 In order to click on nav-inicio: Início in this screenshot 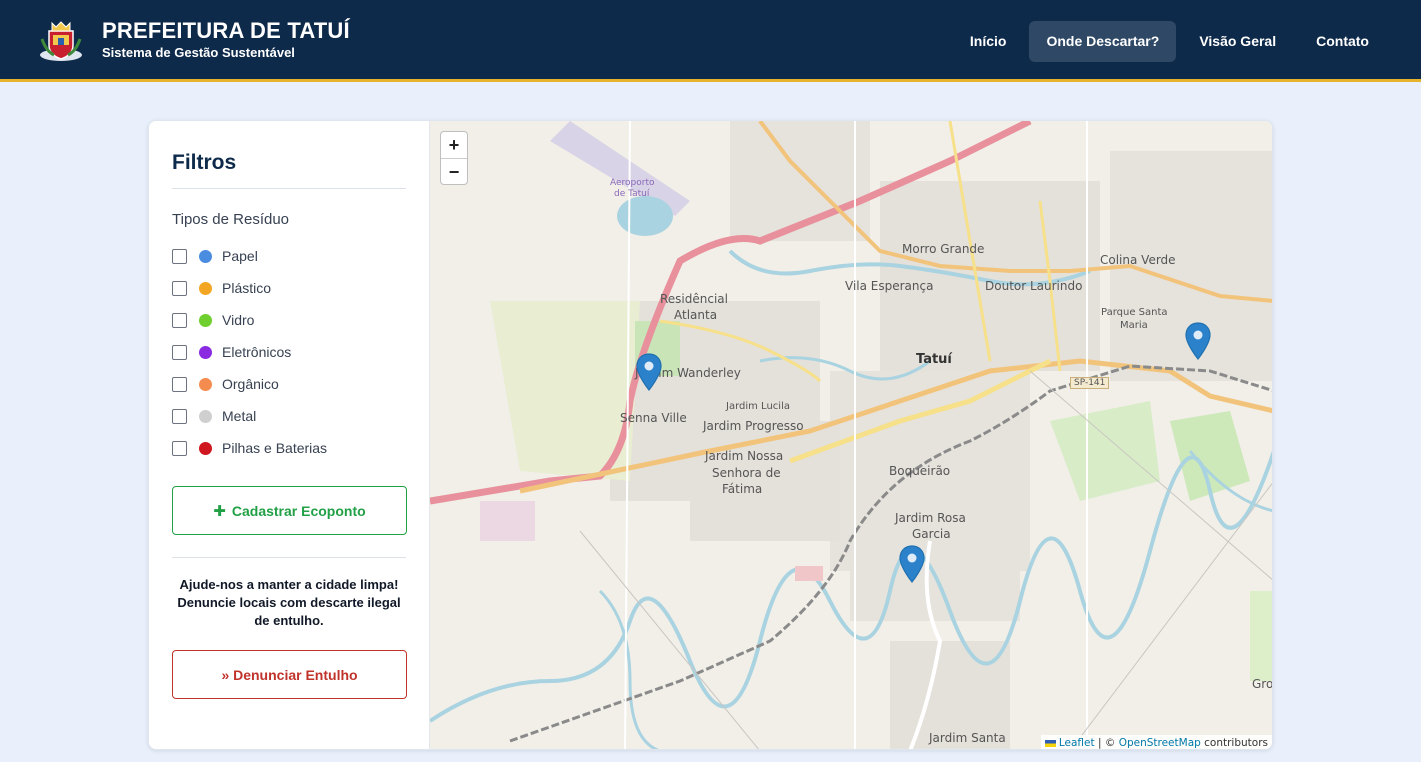, I will do `click(988, 41)`.